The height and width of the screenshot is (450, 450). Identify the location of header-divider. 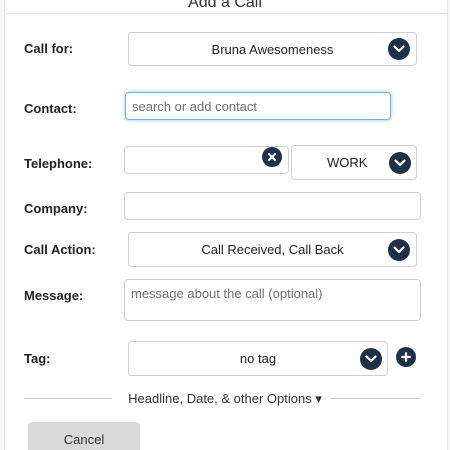
(226, 13).